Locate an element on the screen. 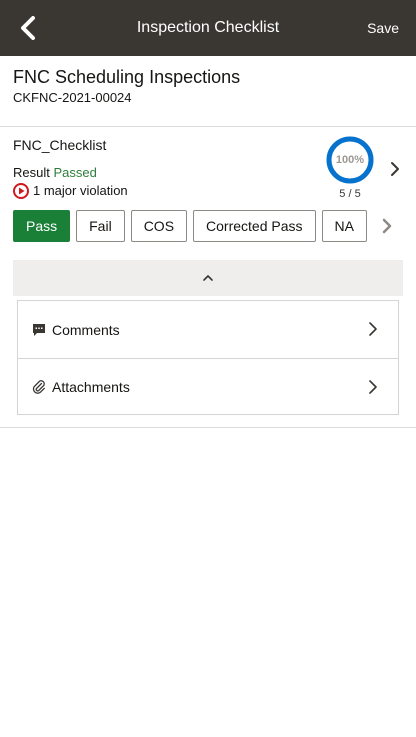 The height and width of the screenshot is (737, 416). violation-text: 1 major violation is located at coordinates (80, 190).